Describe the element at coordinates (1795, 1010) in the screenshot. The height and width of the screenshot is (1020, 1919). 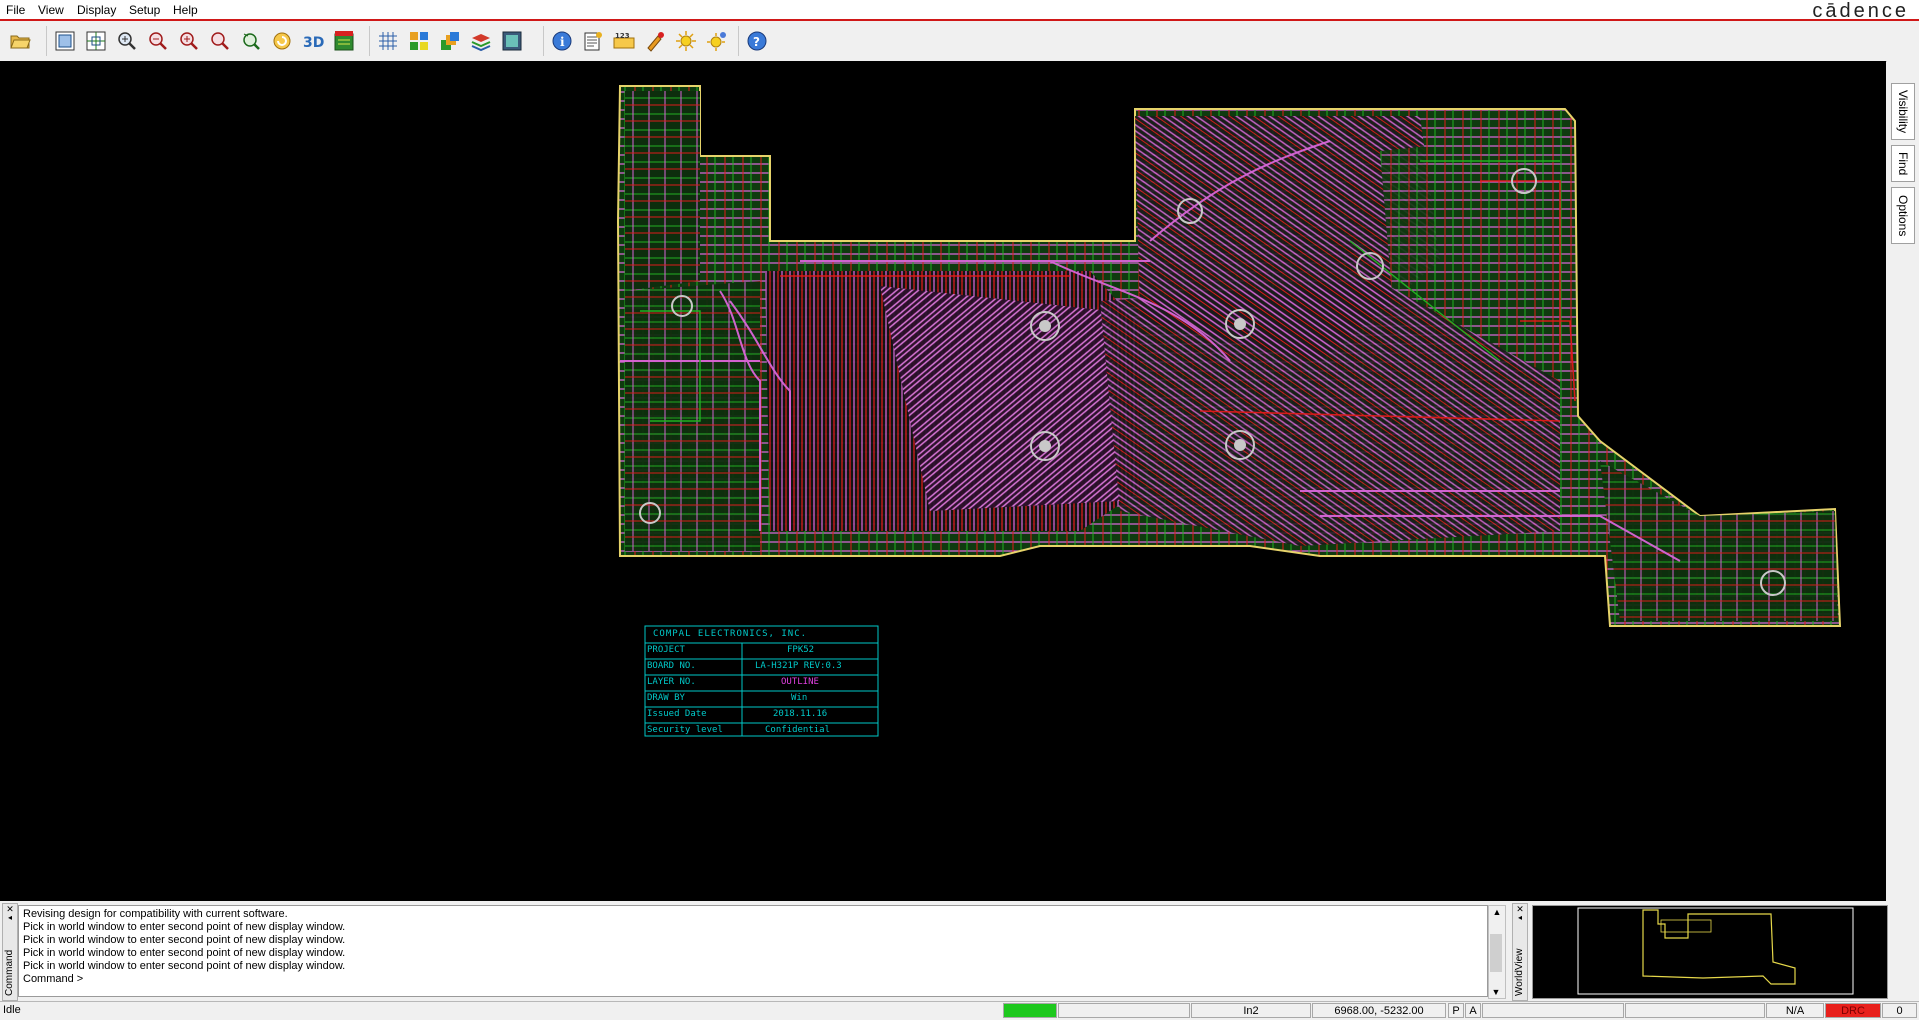
I see `status-na: N/A` at that location.